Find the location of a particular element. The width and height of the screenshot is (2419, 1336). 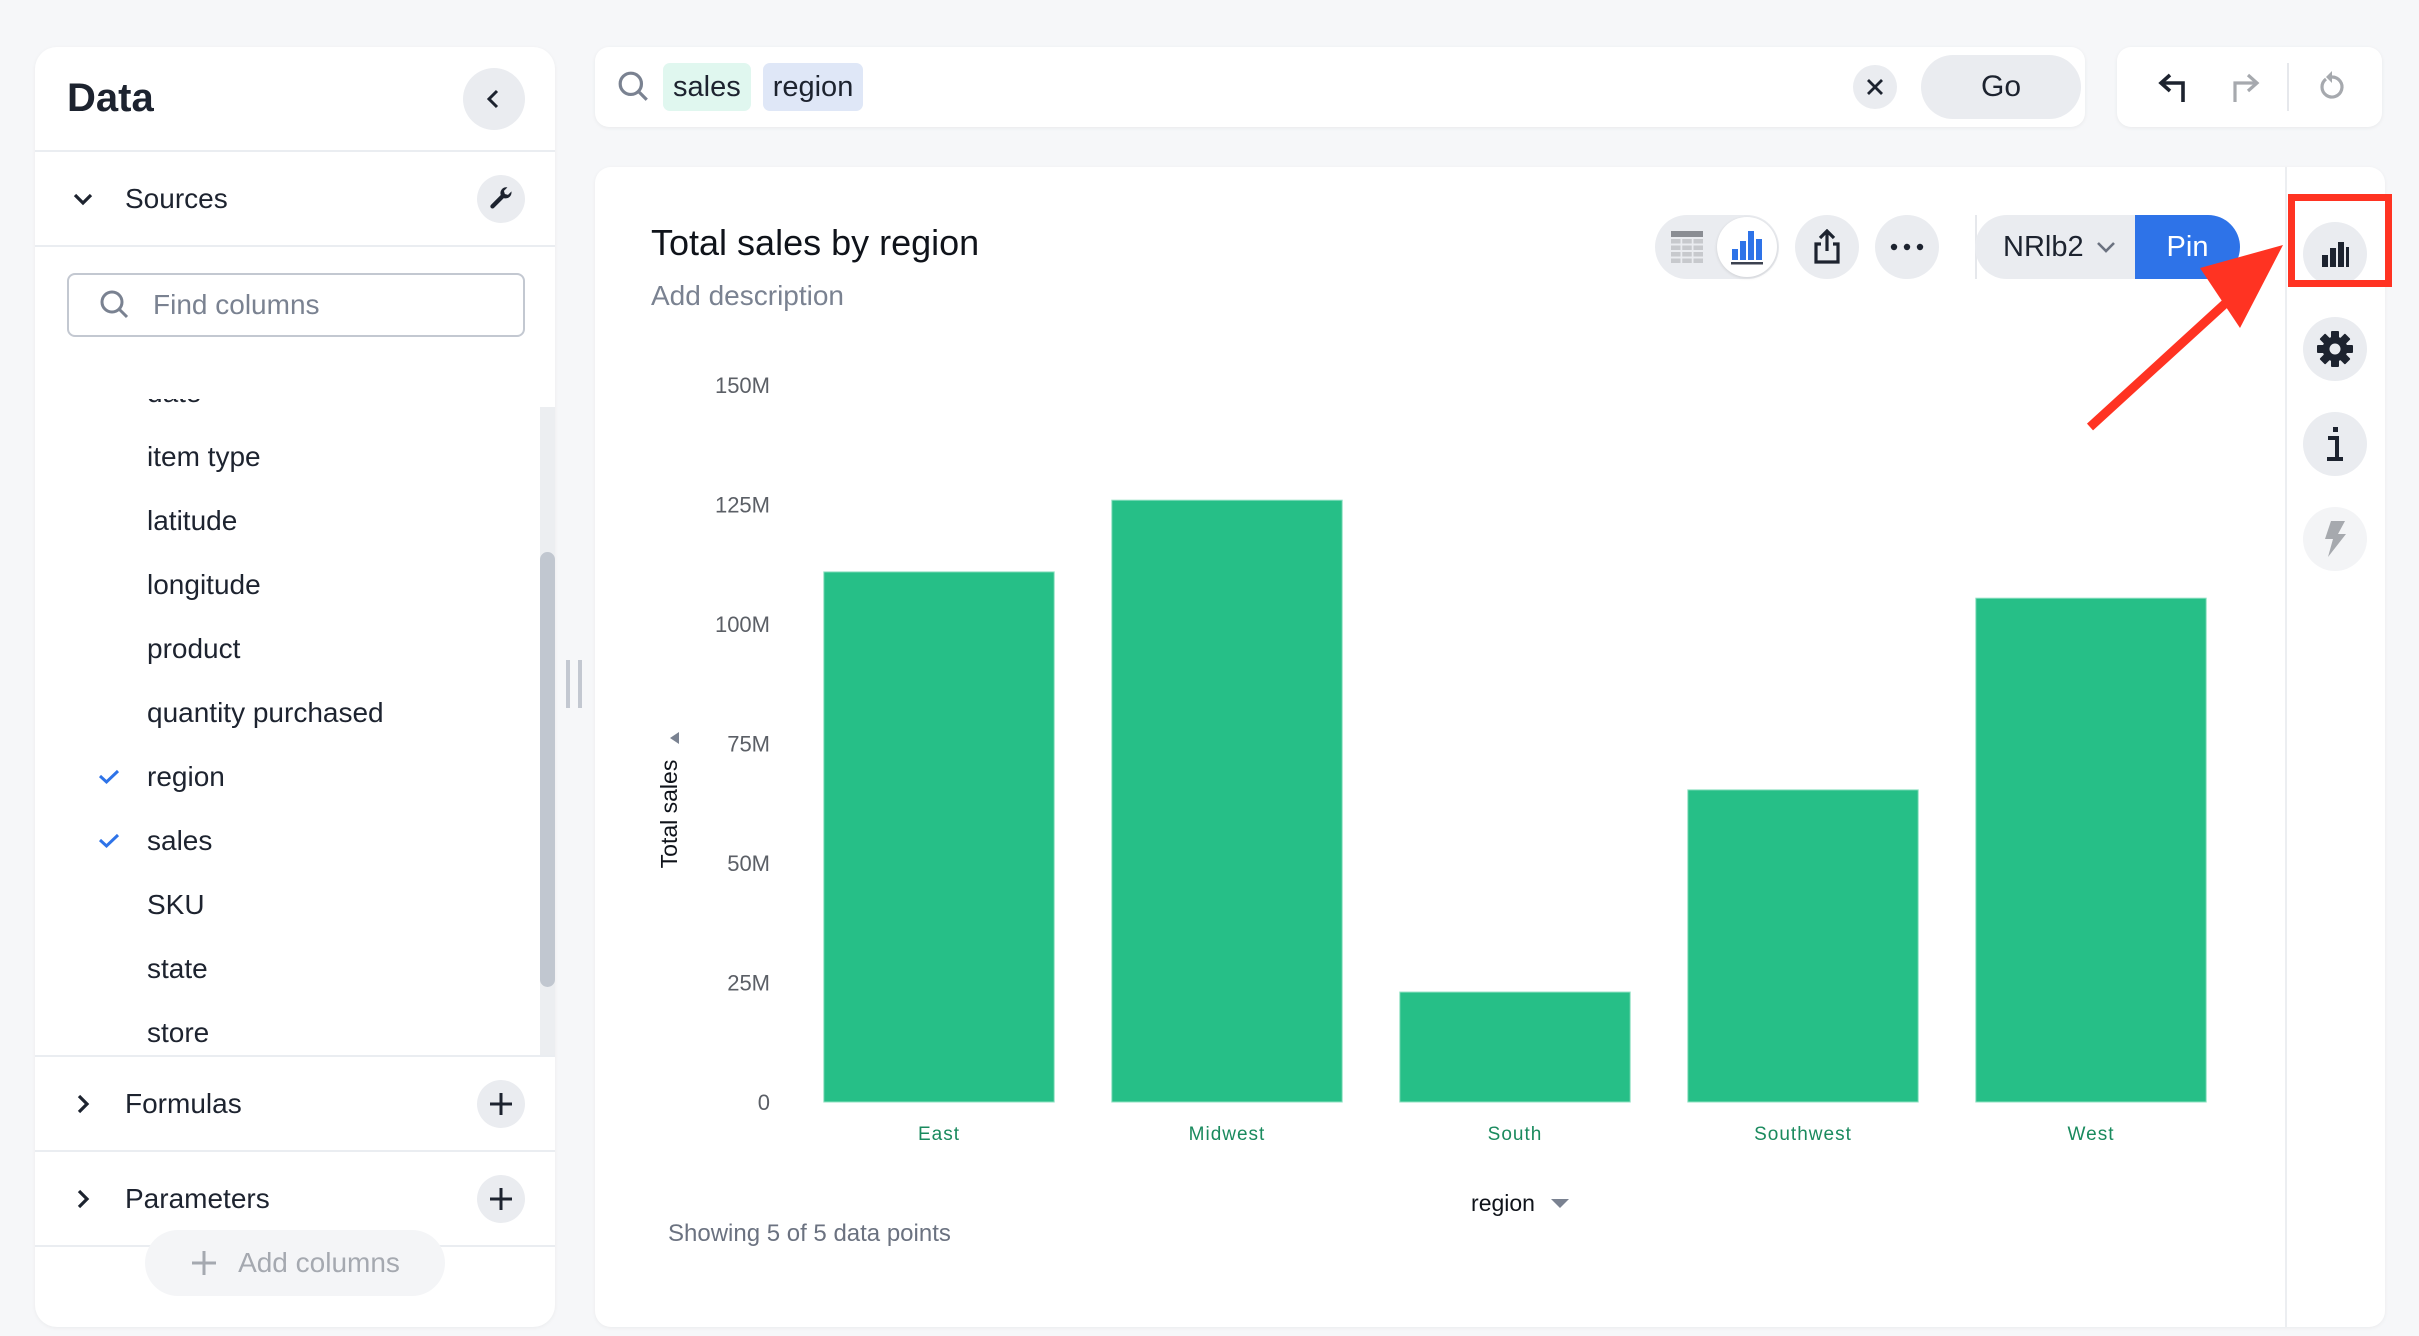

redo-icon is located at coordinates (2246, 87).